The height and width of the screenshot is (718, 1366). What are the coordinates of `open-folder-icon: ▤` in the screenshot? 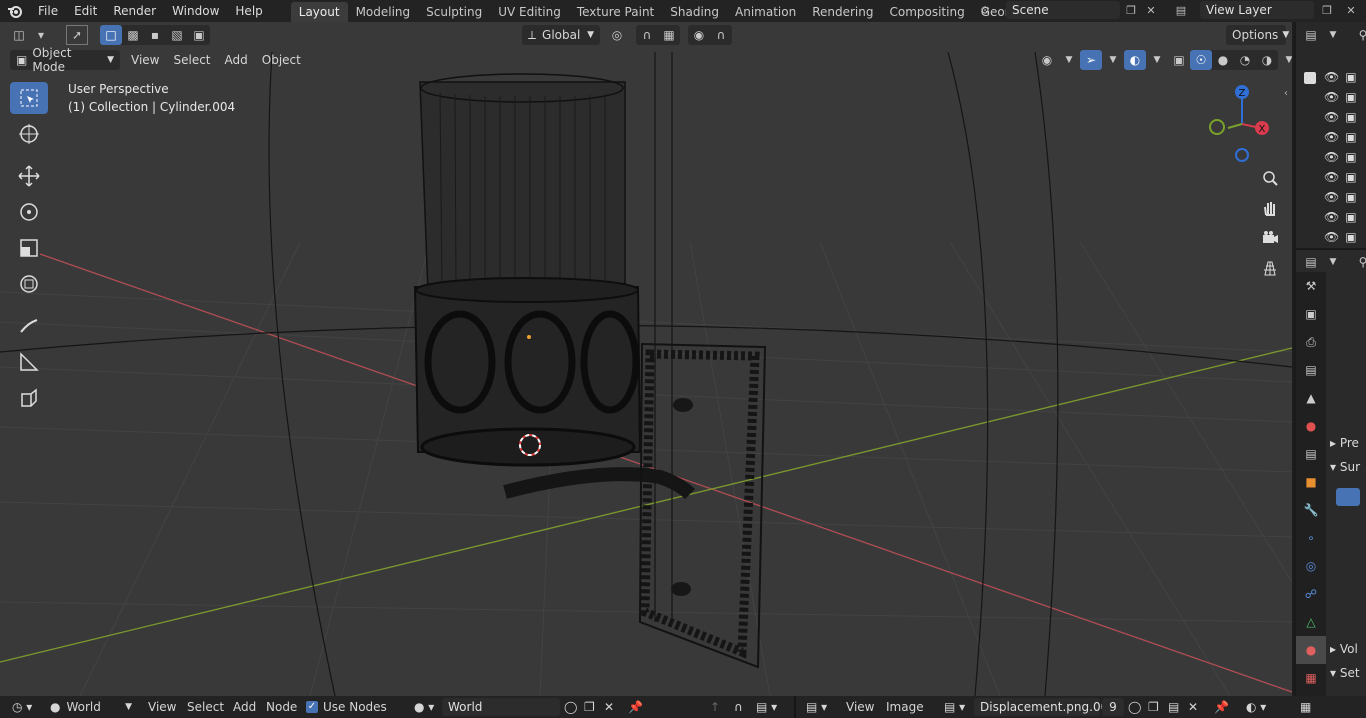 It's located at (1173, 707).